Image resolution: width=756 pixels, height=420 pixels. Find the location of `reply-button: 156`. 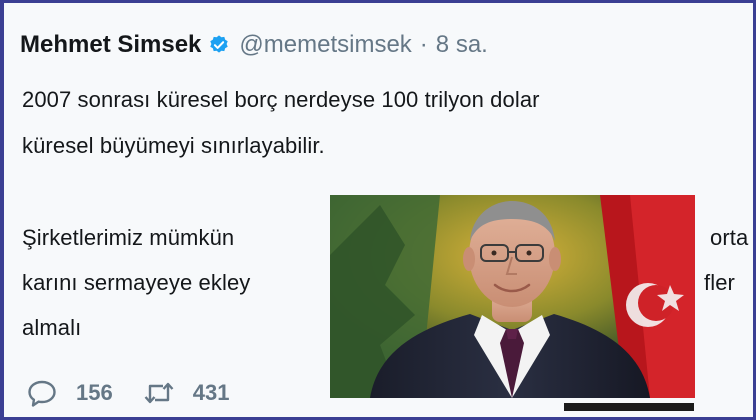

reply-button: 156 is located at coordinates (69, 393).